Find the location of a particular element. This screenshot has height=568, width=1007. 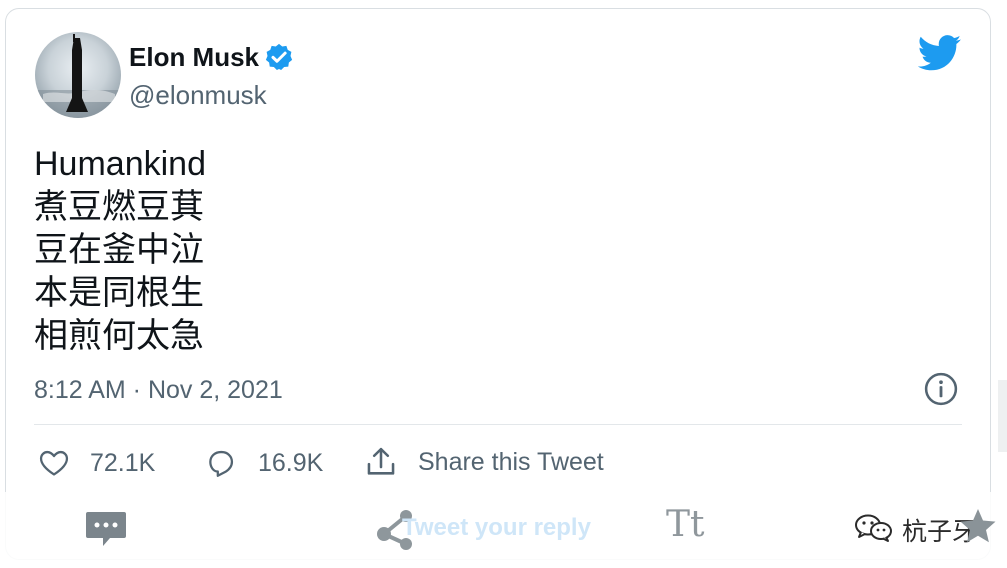

share-upload-icon is located at coordinates (381, 461).